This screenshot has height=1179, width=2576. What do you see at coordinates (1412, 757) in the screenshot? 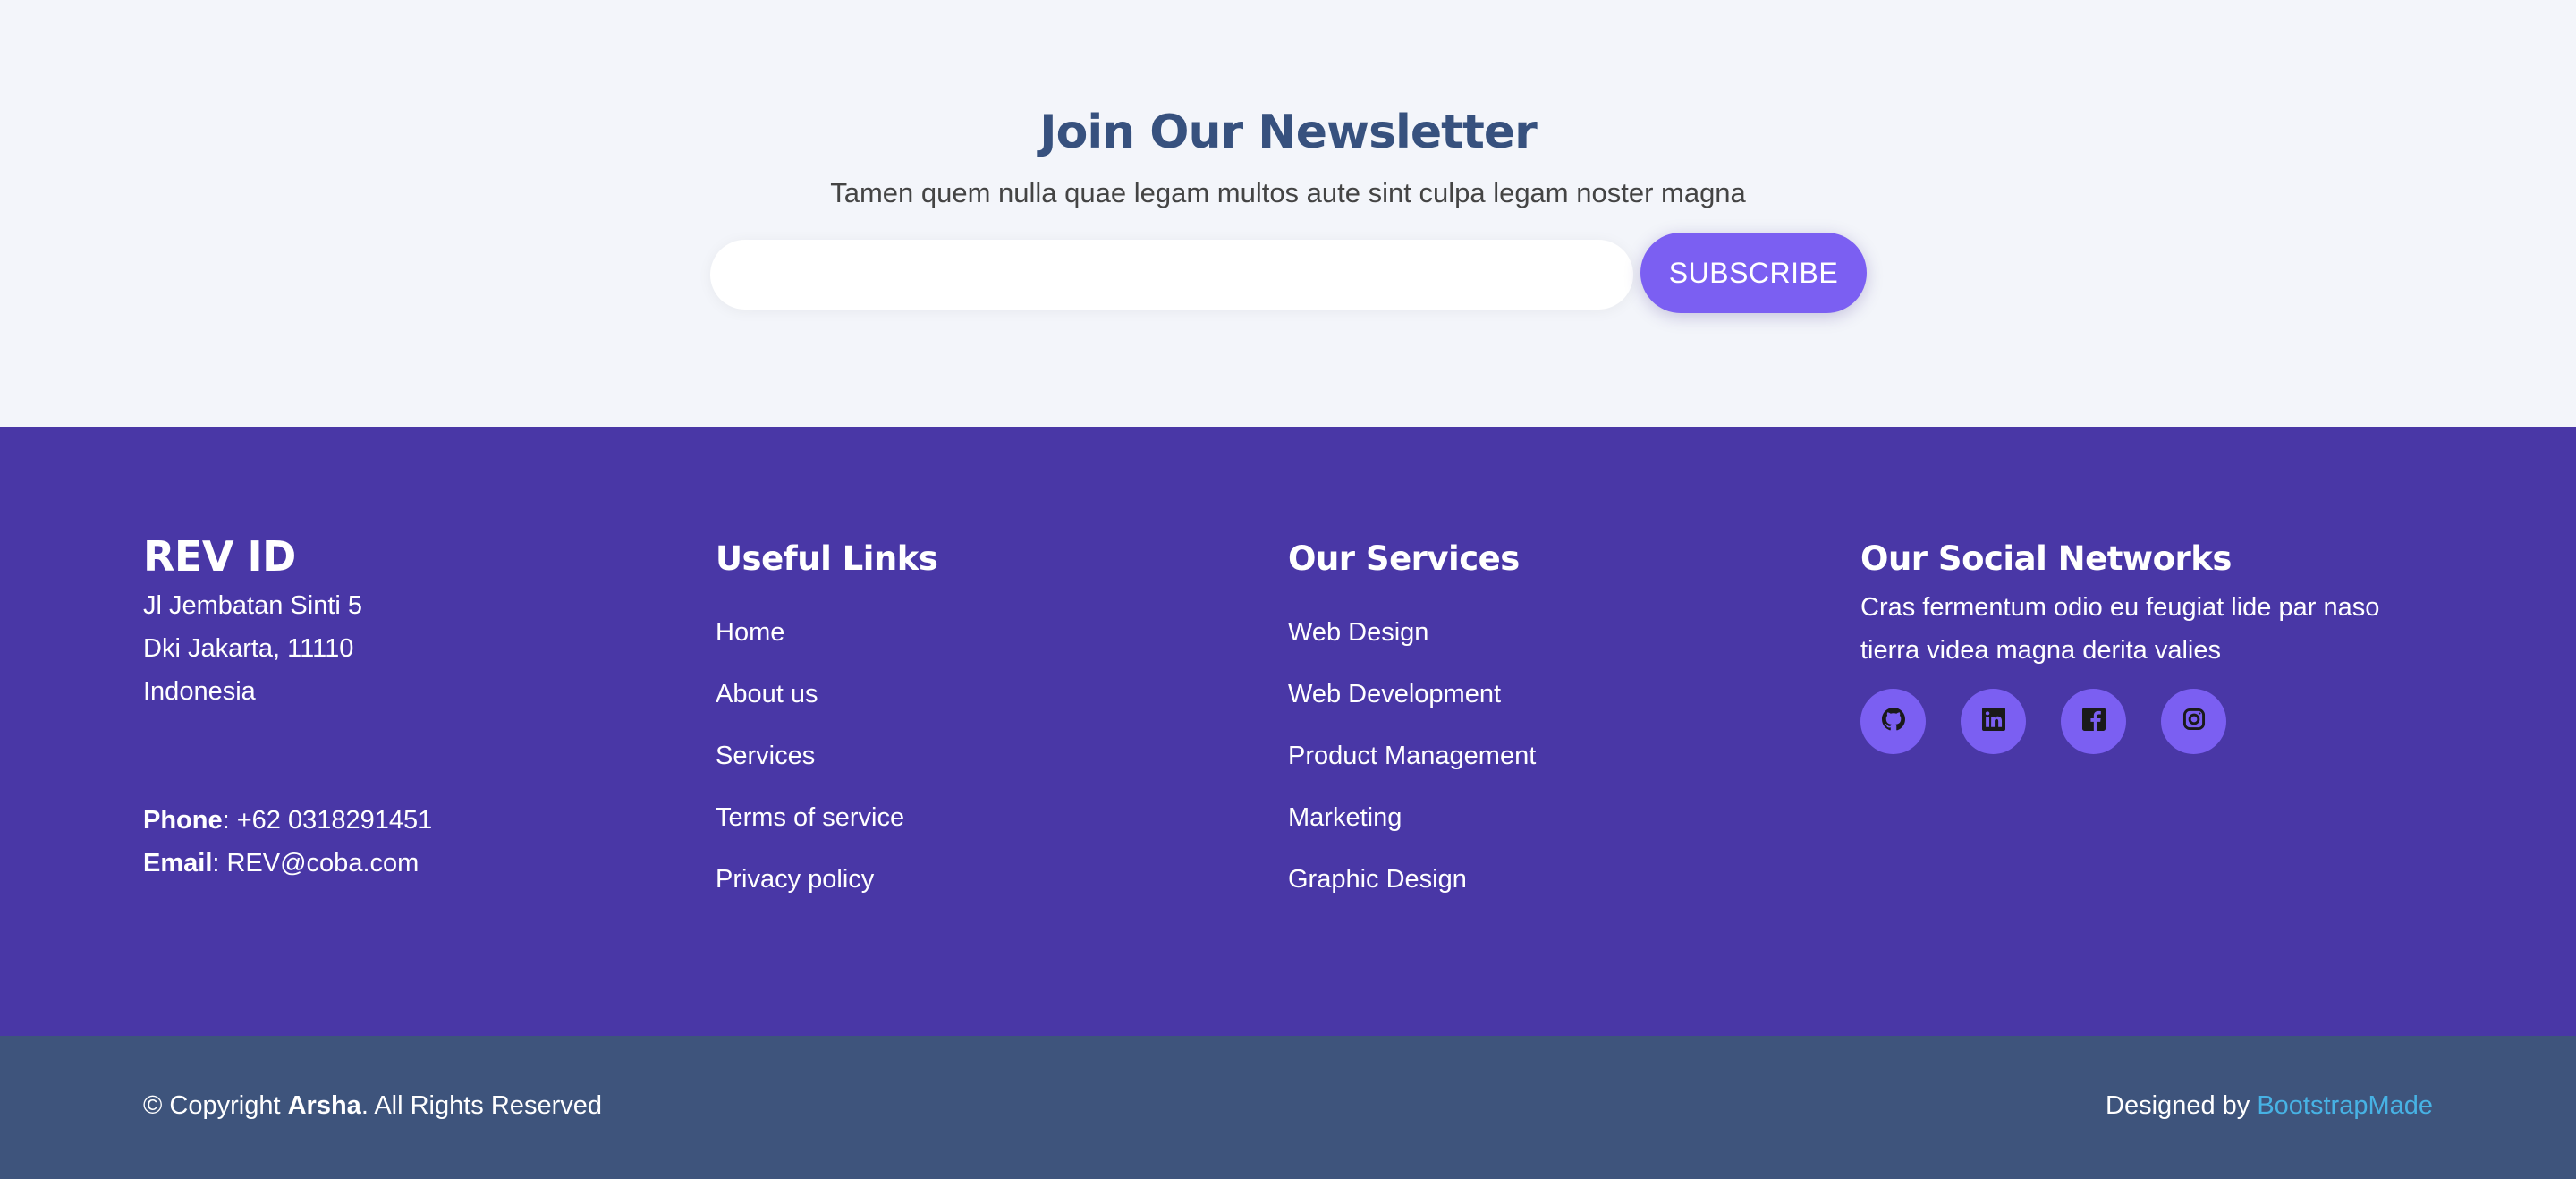
I see `service-link-product-management: Product Management` at bounding box center [1412, 757].